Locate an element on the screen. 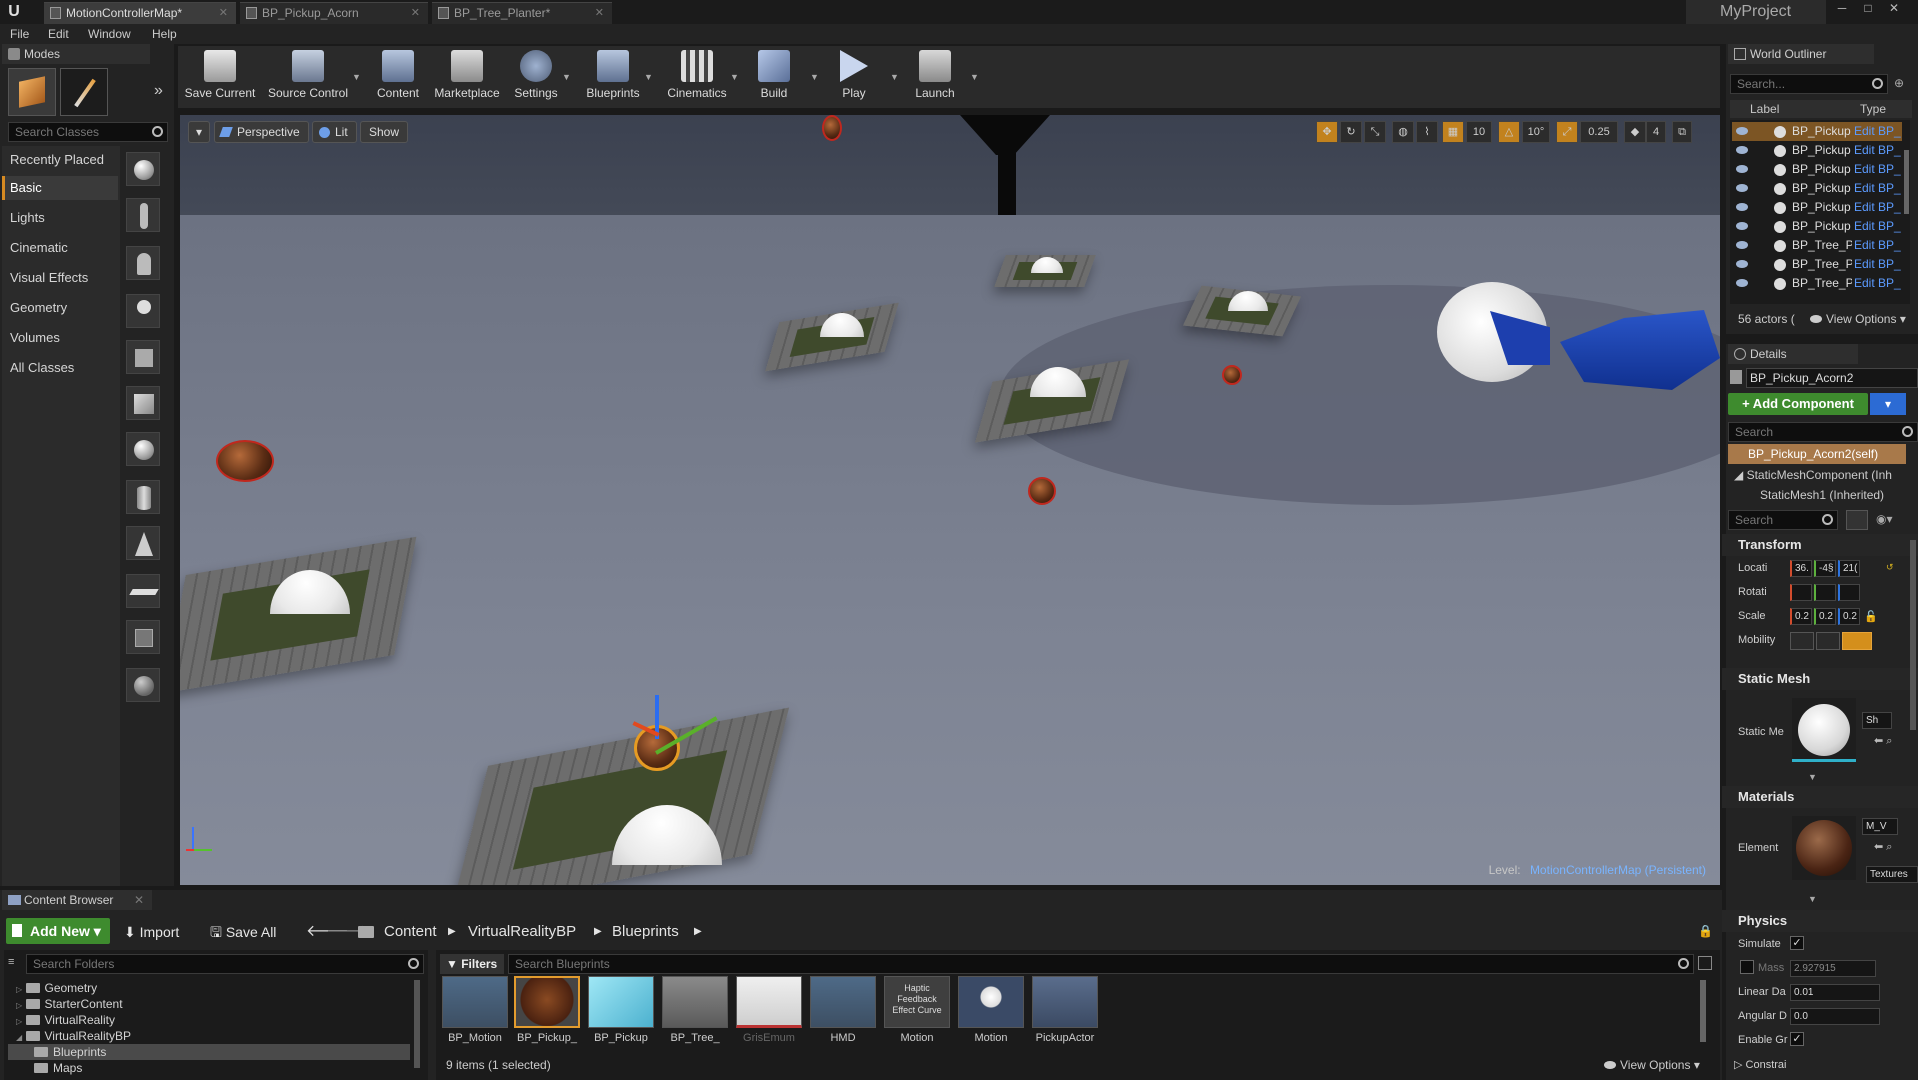 The width and height of the screenshot is (1918, 1080). location-x-field: 36. is located at coordinates (1801, 568).